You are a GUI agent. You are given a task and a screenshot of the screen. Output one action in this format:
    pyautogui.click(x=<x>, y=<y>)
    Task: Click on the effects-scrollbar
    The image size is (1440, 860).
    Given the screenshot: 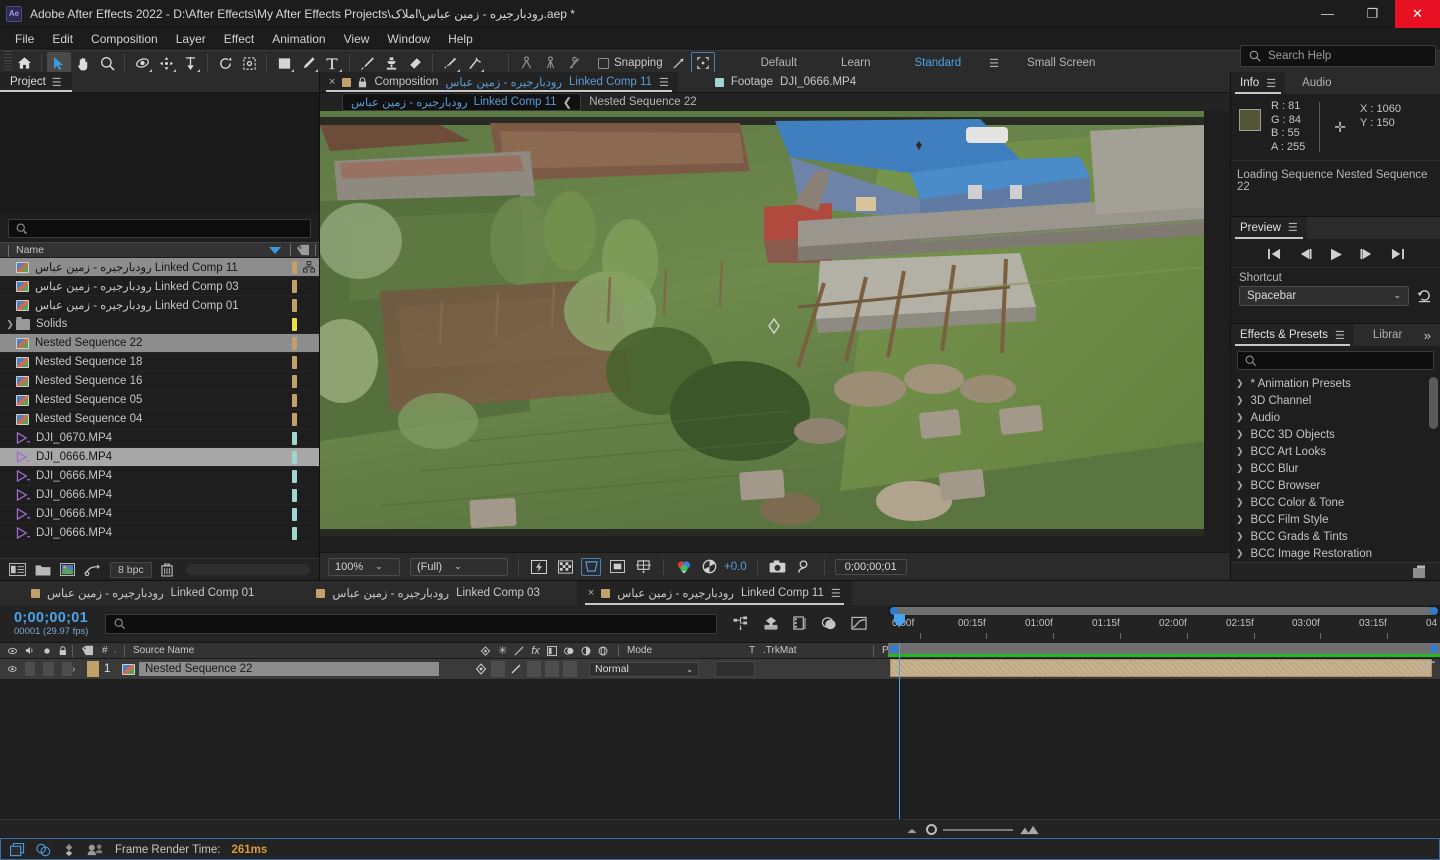 What is the action you would take?
    pyautogui.click(x=1433, y=403)
    